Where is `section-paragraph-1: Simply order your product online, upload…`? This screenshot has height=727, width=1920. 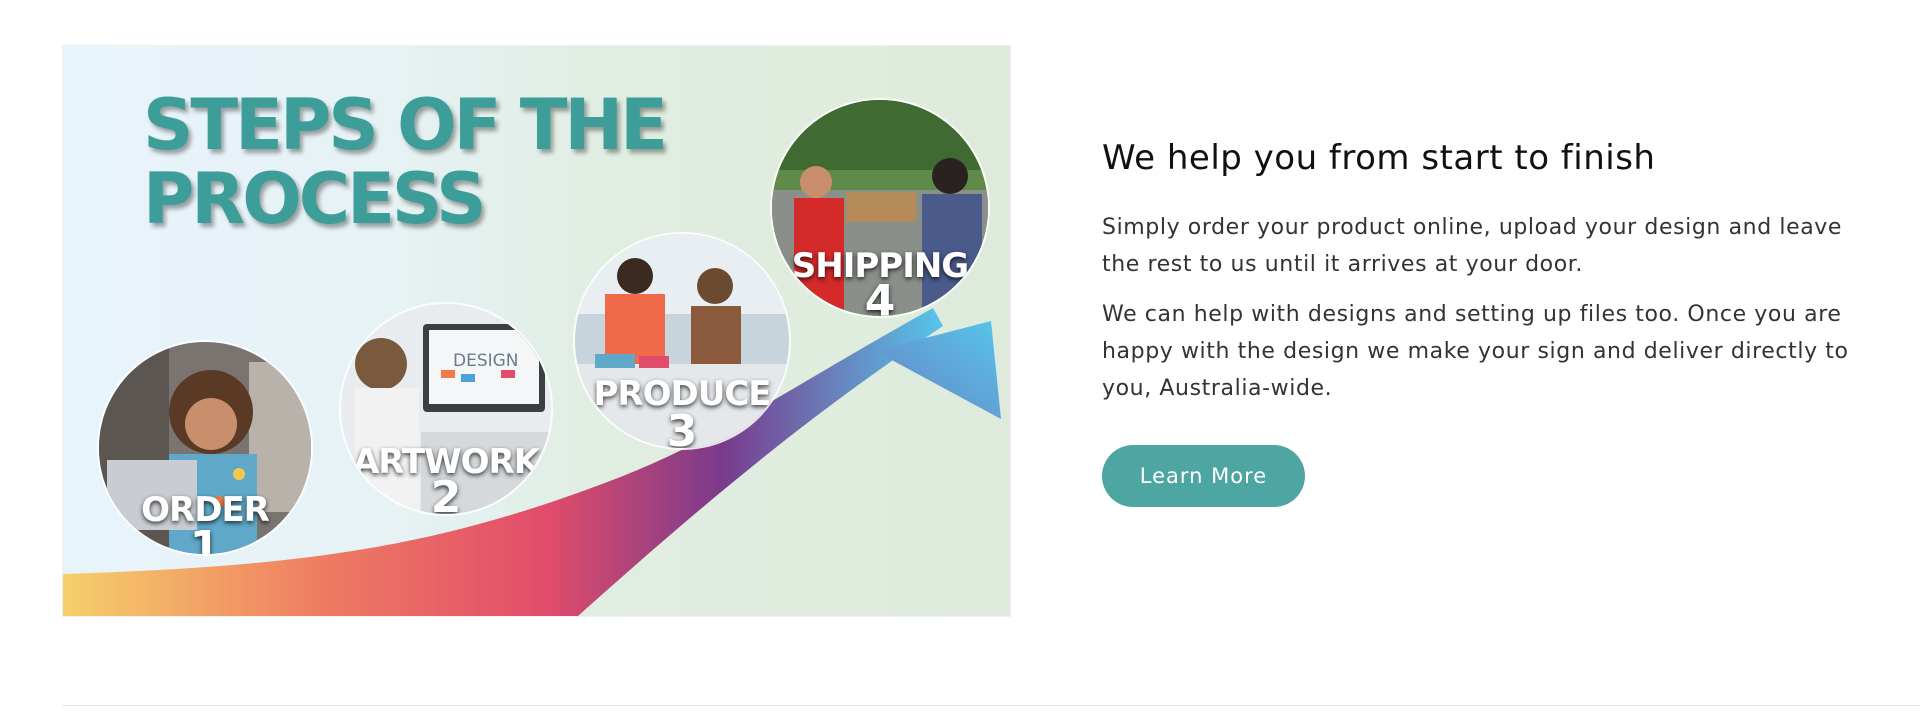
section-paragraph-1: Simply order your product online, upload… is located at coordinates (1472, 246).